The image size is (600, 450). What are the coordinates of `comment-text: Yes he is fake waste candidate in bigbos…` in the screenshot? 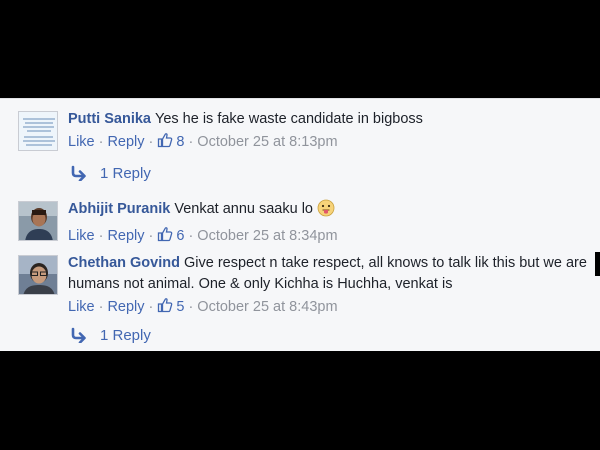 It's located at (289, 119).